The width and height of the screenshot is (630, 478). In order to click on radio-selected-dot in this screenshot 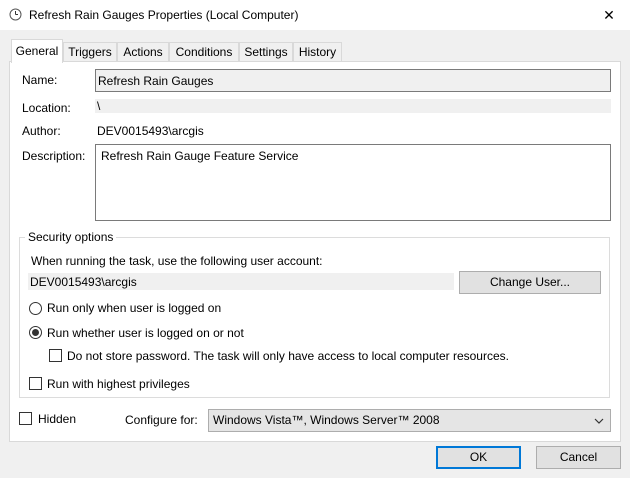, I will do `click(35, 332)`.